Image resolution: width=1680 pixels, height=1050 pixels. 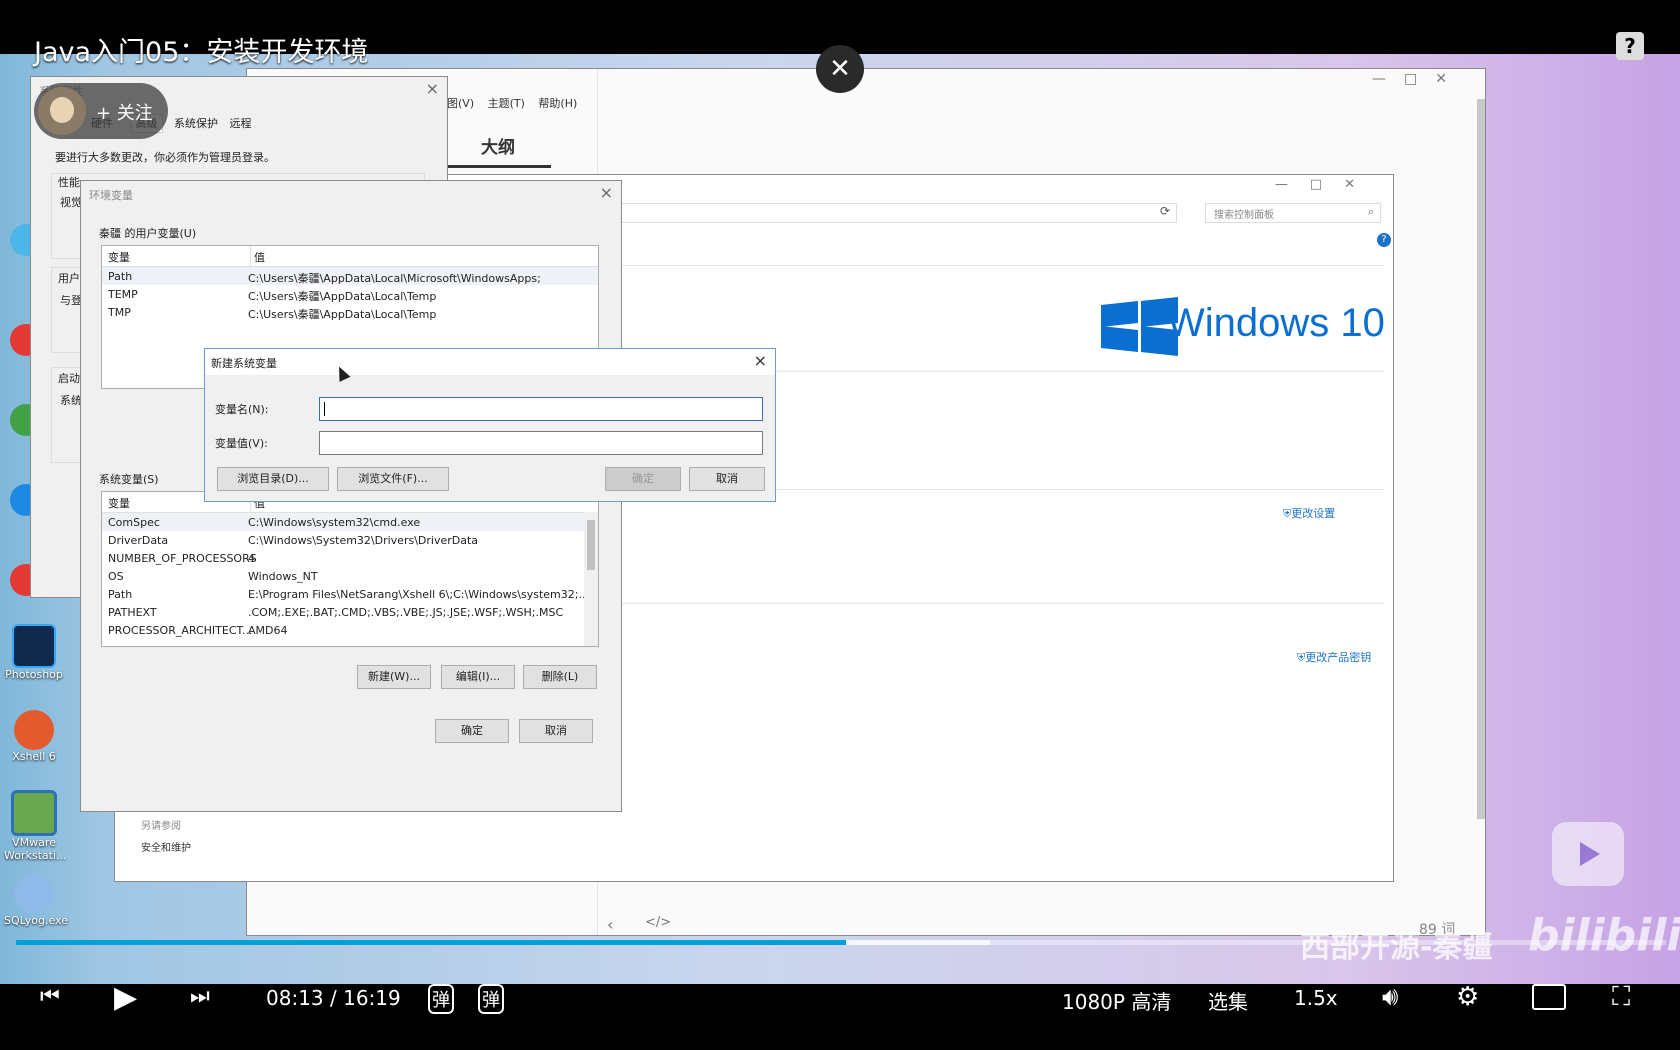 I want to click on danmaku-settings-icon: 弹, so click(x=491, y=999).